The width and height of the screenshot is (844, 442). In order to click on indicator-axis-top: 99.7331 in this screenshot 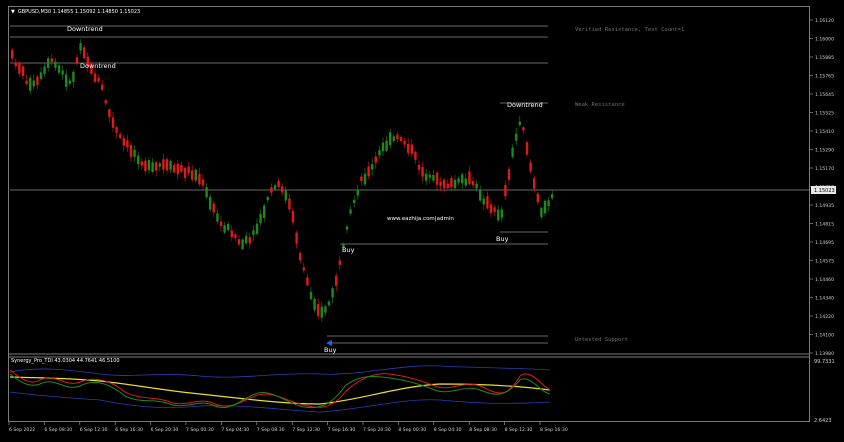, I will do `click(824, 362)`.